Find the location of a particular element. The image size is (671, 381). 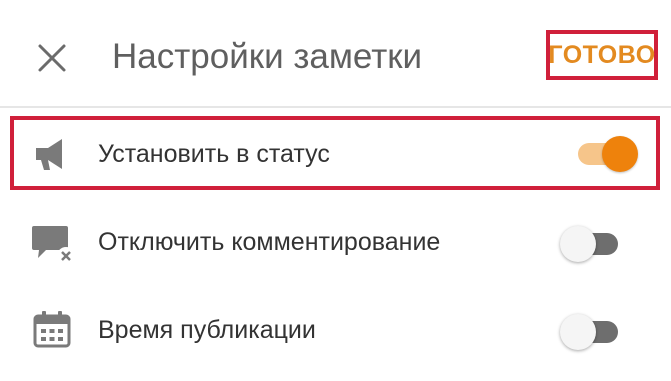

done-button-label: ГОТОВО is located at coordinates (602, 54).